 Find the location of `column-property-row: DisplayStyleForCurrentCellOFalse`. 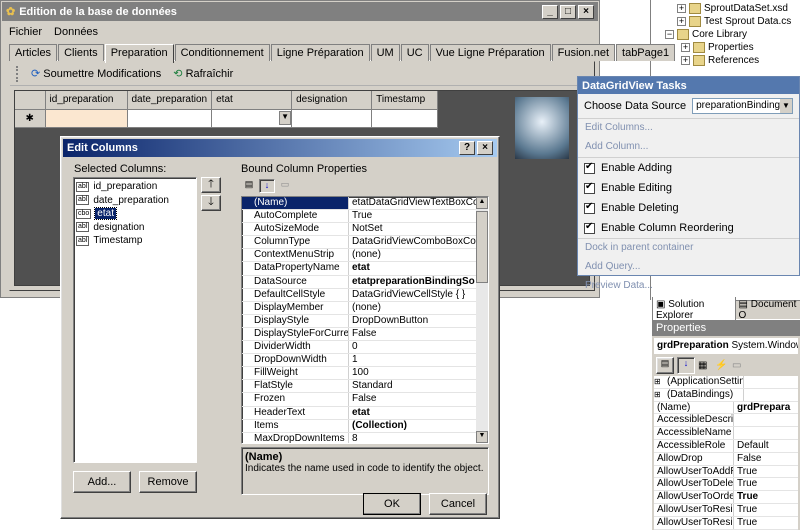

column-property-row: DisplayStyleForCurrentCellOFalse is located at coordinates (359, 334).